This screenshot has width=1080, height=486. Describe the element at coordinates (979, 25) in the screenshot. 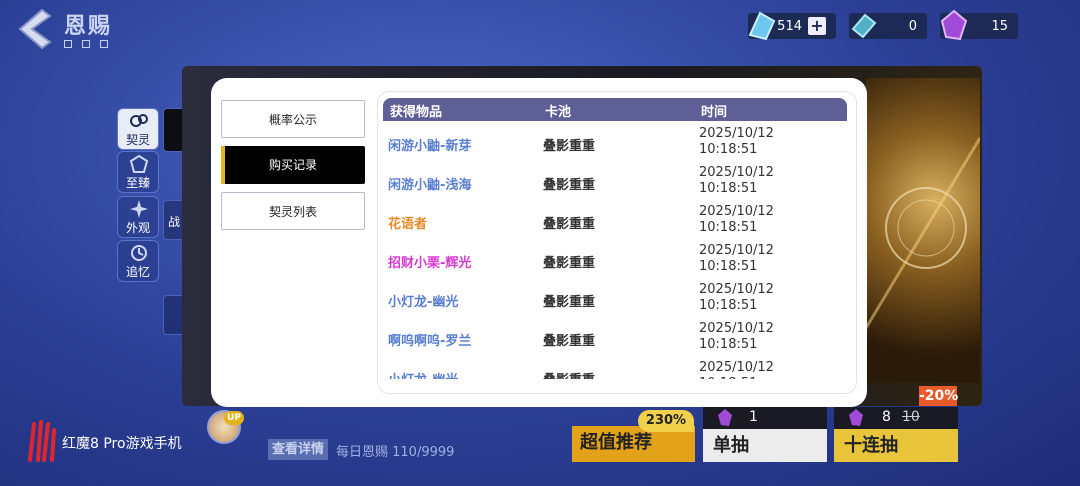

I see `currency-crystal: 15` at that location.